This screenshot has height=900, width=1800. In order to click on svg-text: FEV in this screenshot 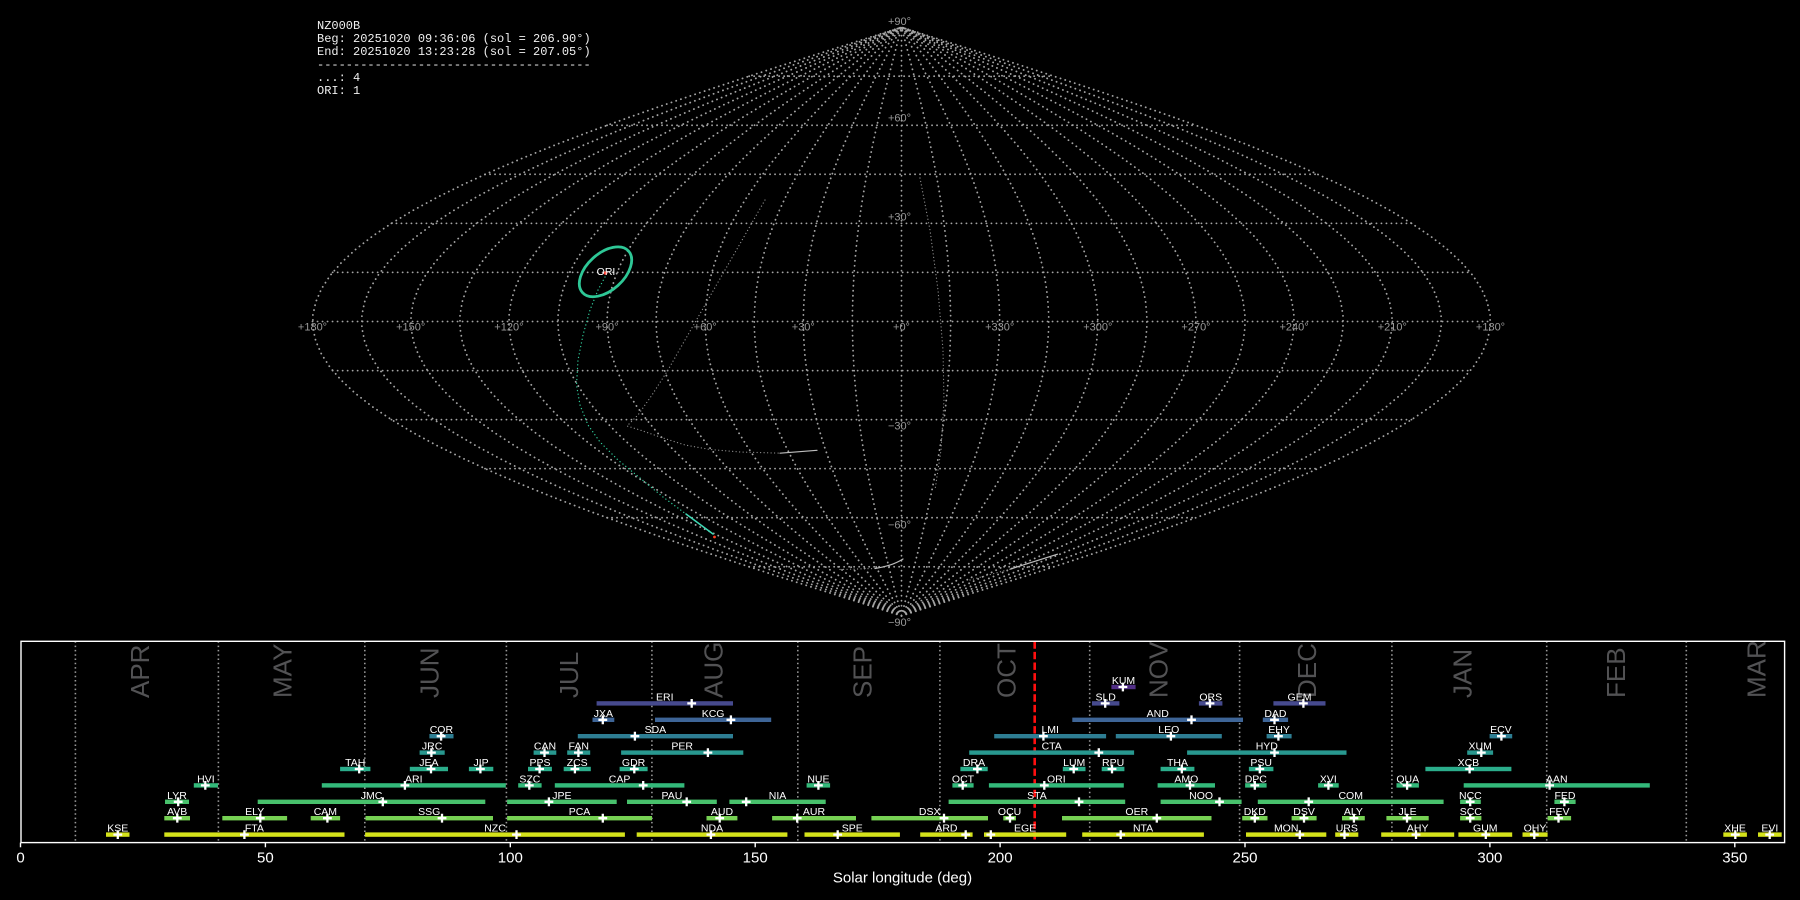, I will do `click(1559, 812)`.